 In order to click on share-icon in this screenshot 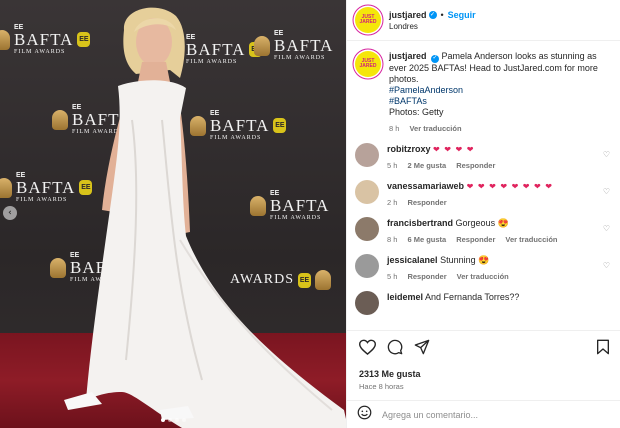, I will do `click(422, 349)`.